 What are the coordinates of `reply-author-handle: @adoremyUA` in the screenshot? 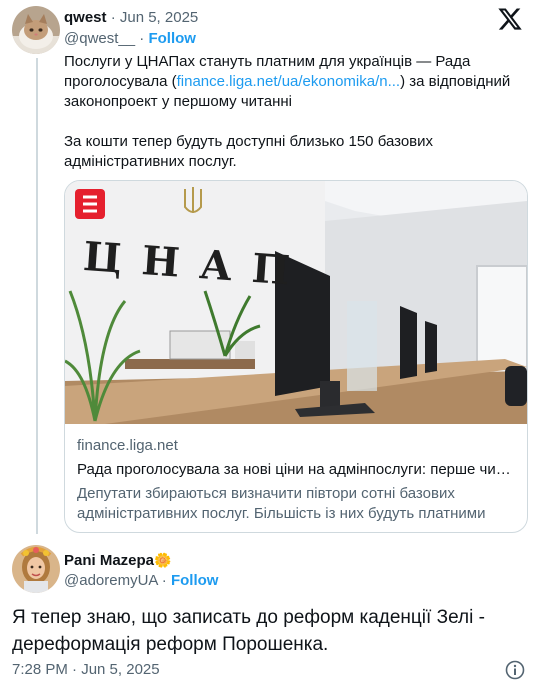 It's located at (111, 580).